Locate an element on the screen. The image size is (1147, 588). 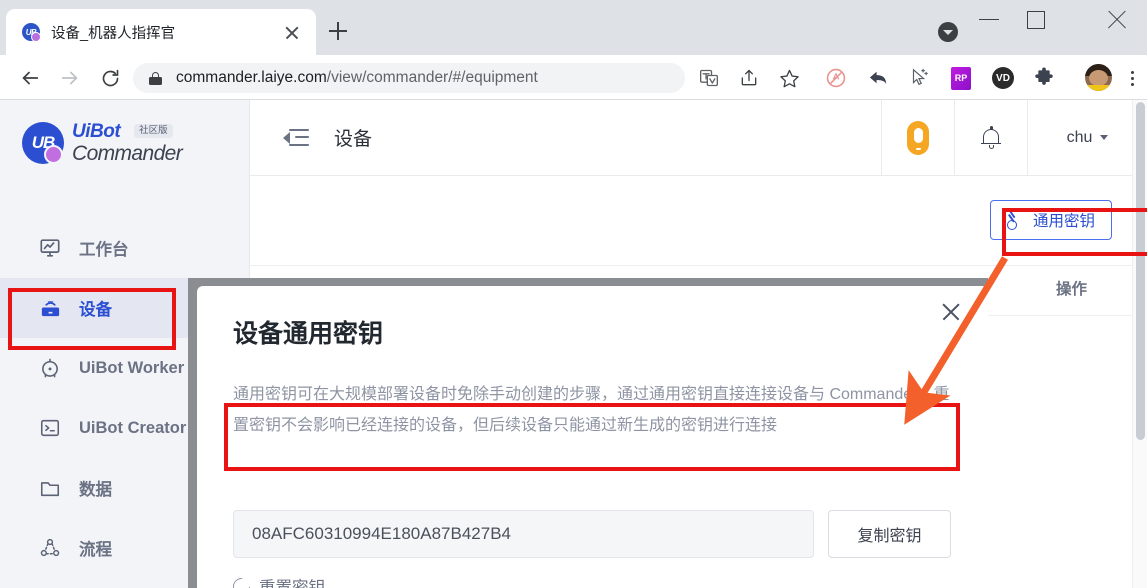
key-row: 08AFC60310994E180A87B427B4 复制密钥 is located at coordinates (592, 534).